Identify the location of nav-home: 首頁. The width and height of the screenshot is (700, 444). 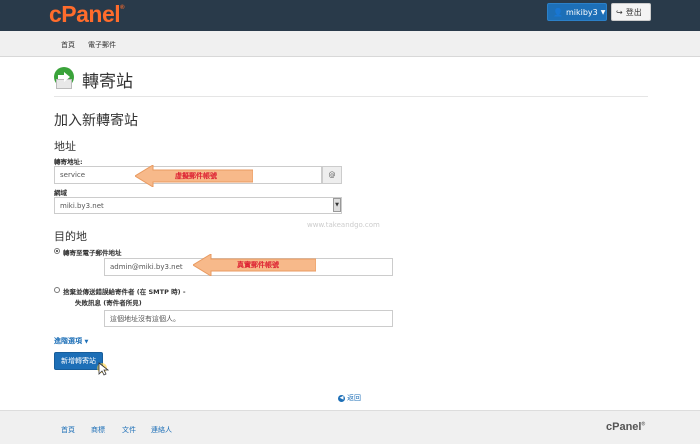
(68, 45).